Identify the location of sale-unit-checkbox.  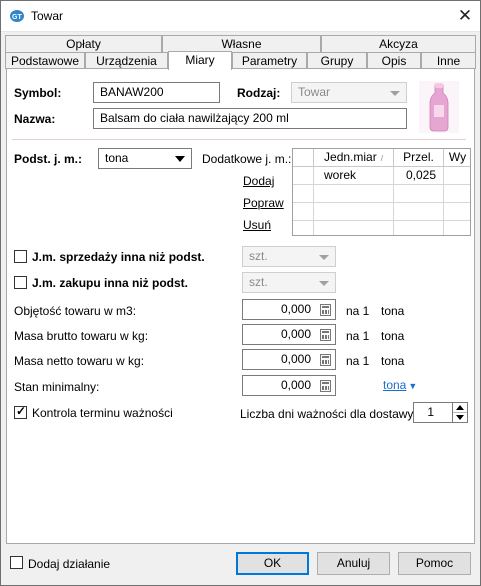
(20, 256).